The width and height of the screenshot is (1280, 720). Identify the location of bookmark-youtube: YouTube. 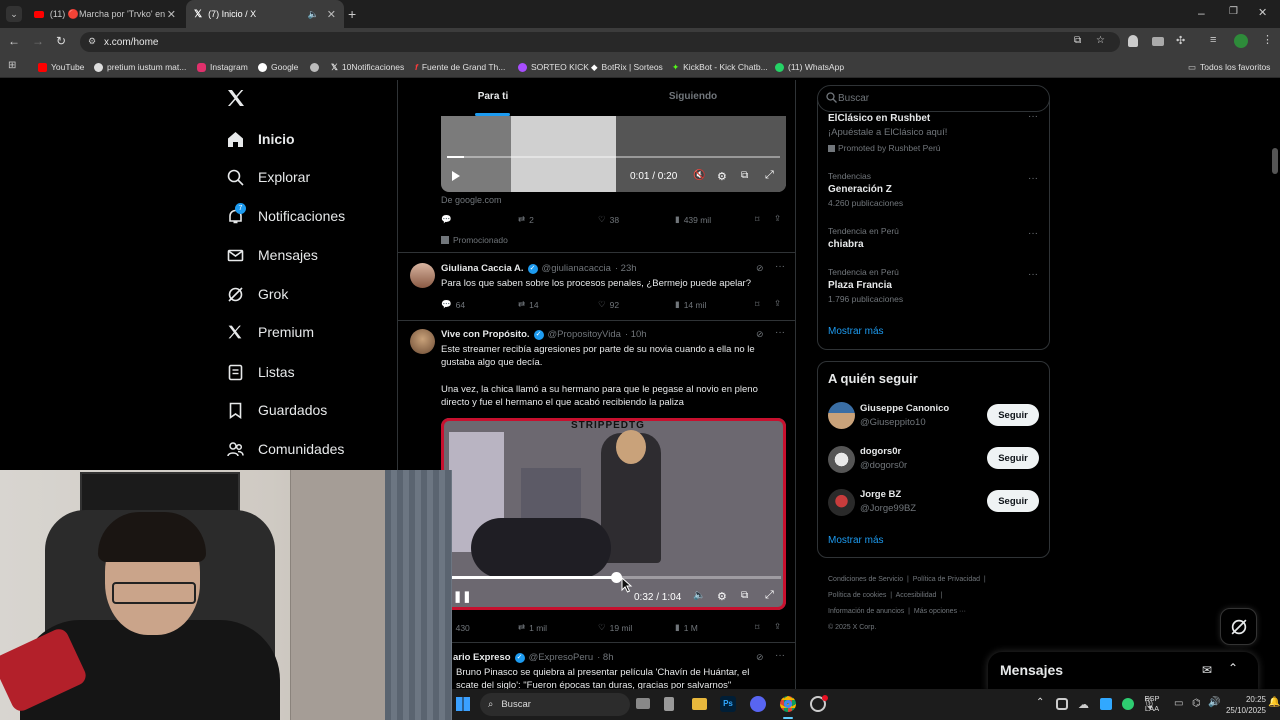
(61, 67).